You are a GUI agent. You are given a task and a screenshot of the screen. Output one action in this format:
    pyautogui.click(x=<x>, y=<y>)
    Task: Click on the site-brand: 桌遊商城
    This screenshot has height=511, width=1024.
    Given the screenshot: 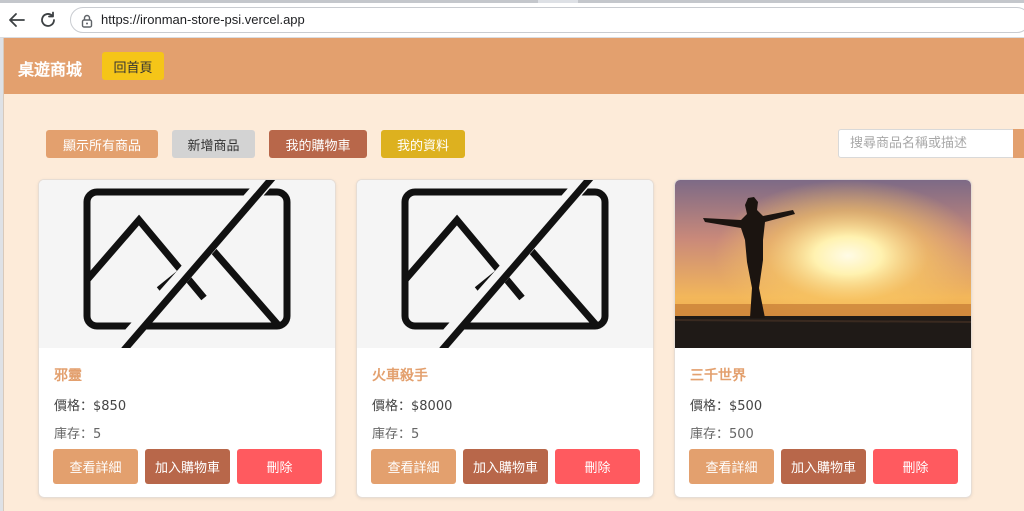 What is the action you would take?
    pyautogui.click(x=50, y=68)
    